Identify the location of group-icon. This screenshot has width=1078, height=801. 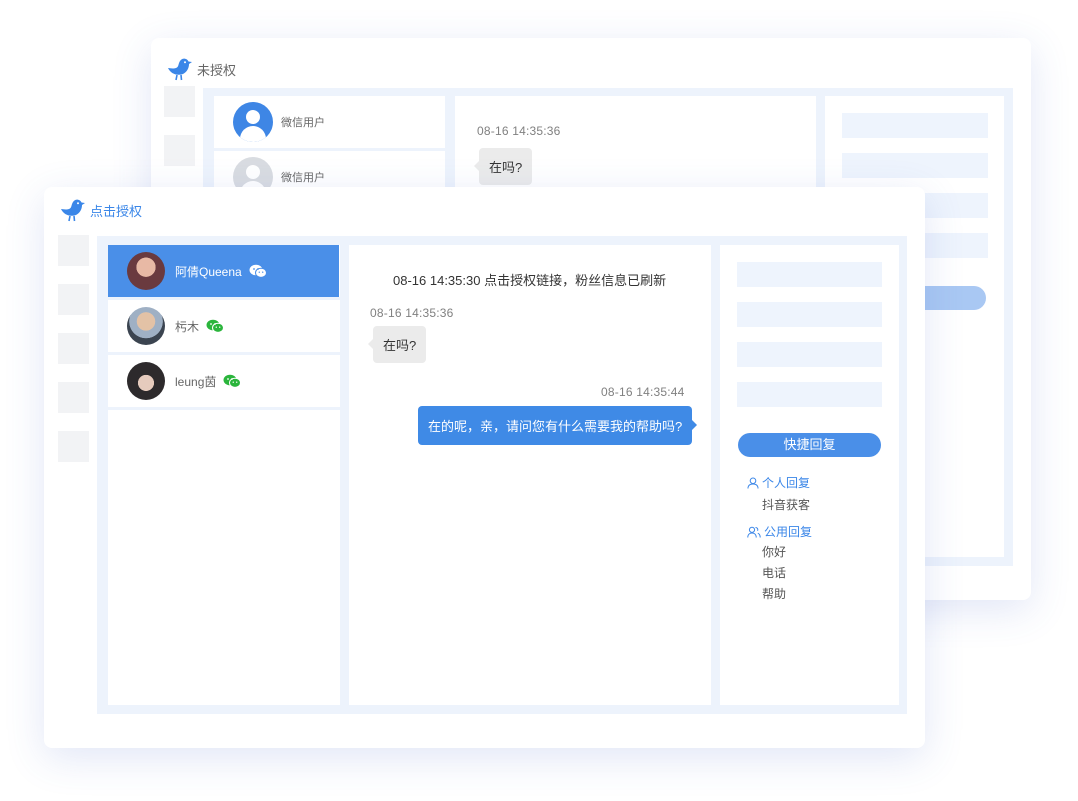
(754, 532).